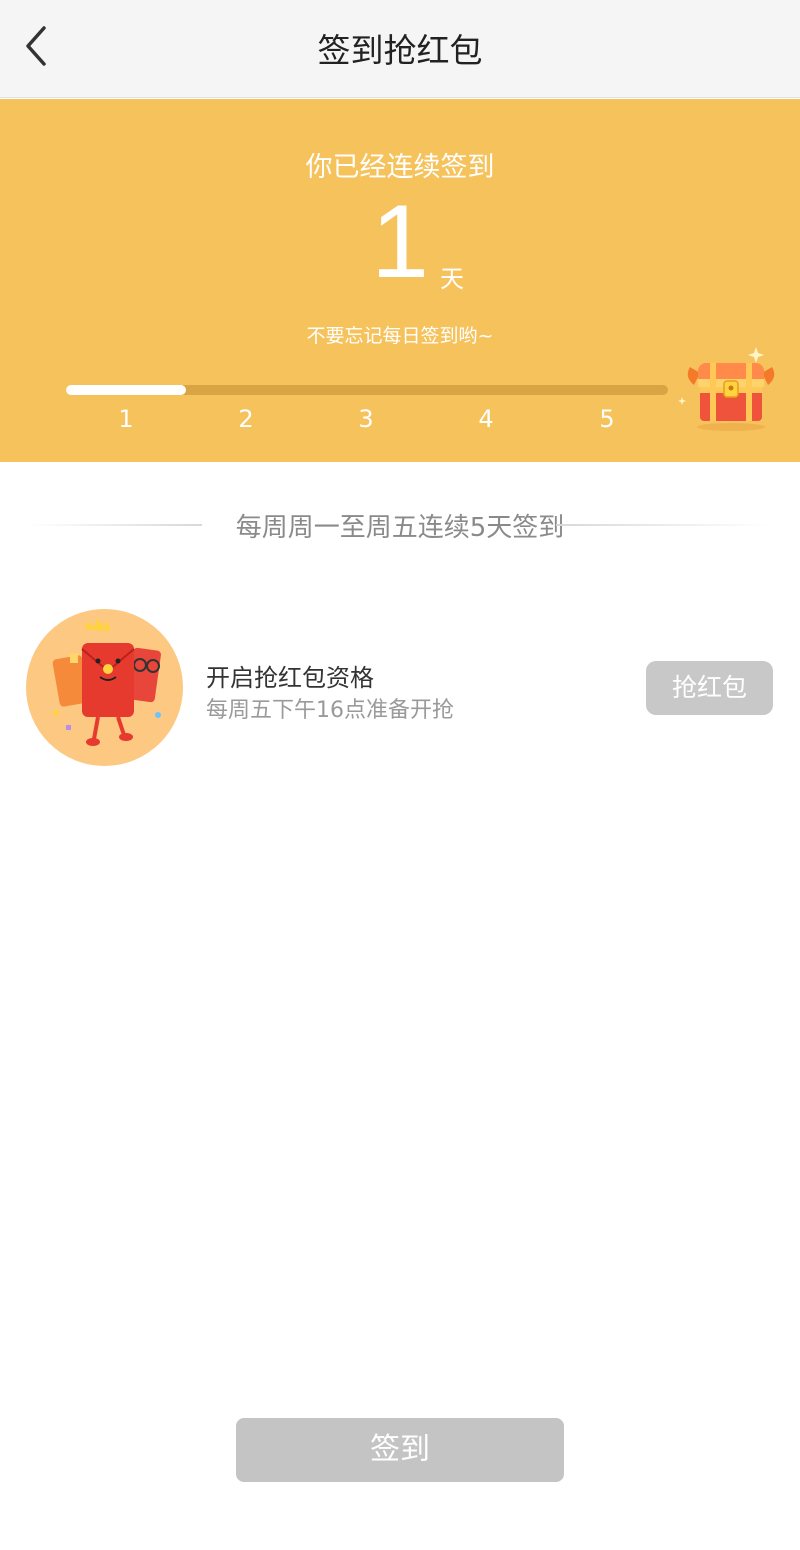 Image resolution: width=800 pixels, height=1550 pixels. I want to click on day-marker-2: 2, so click(246, 419).